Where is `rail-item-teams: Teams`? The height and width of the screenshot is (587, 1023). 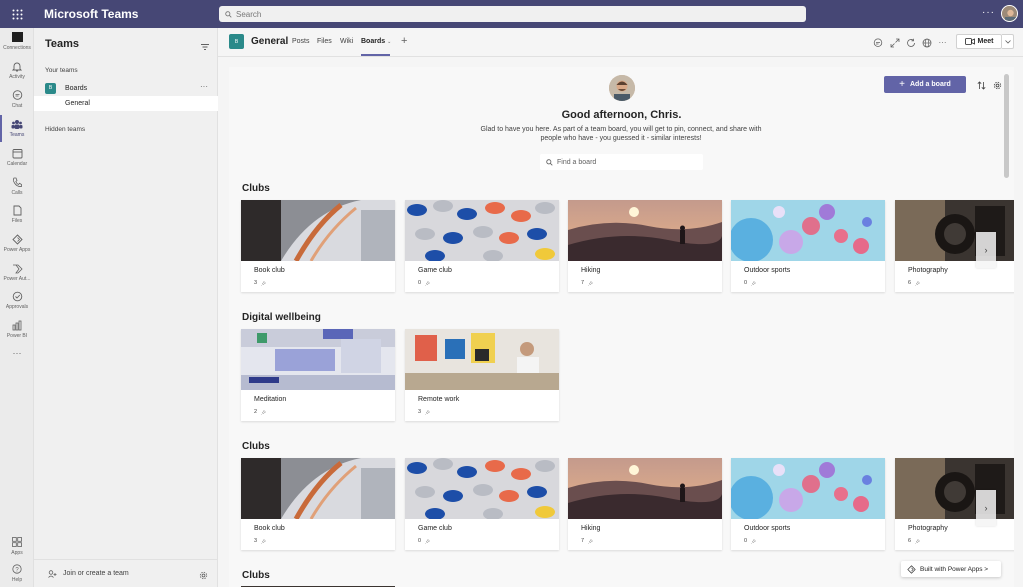
rail-item-teams: Teams is located at coordinates (17, 128).